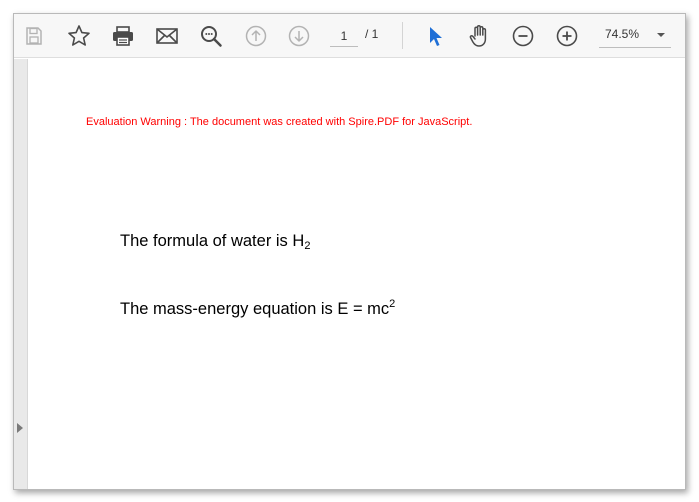 Image resolution: width=699 pixels, height=502 pixels. What do you see at coordinates (392, 304) in the screenshot?
I see `mass-energy-superscript: 2` at bounding box center [392, 304].